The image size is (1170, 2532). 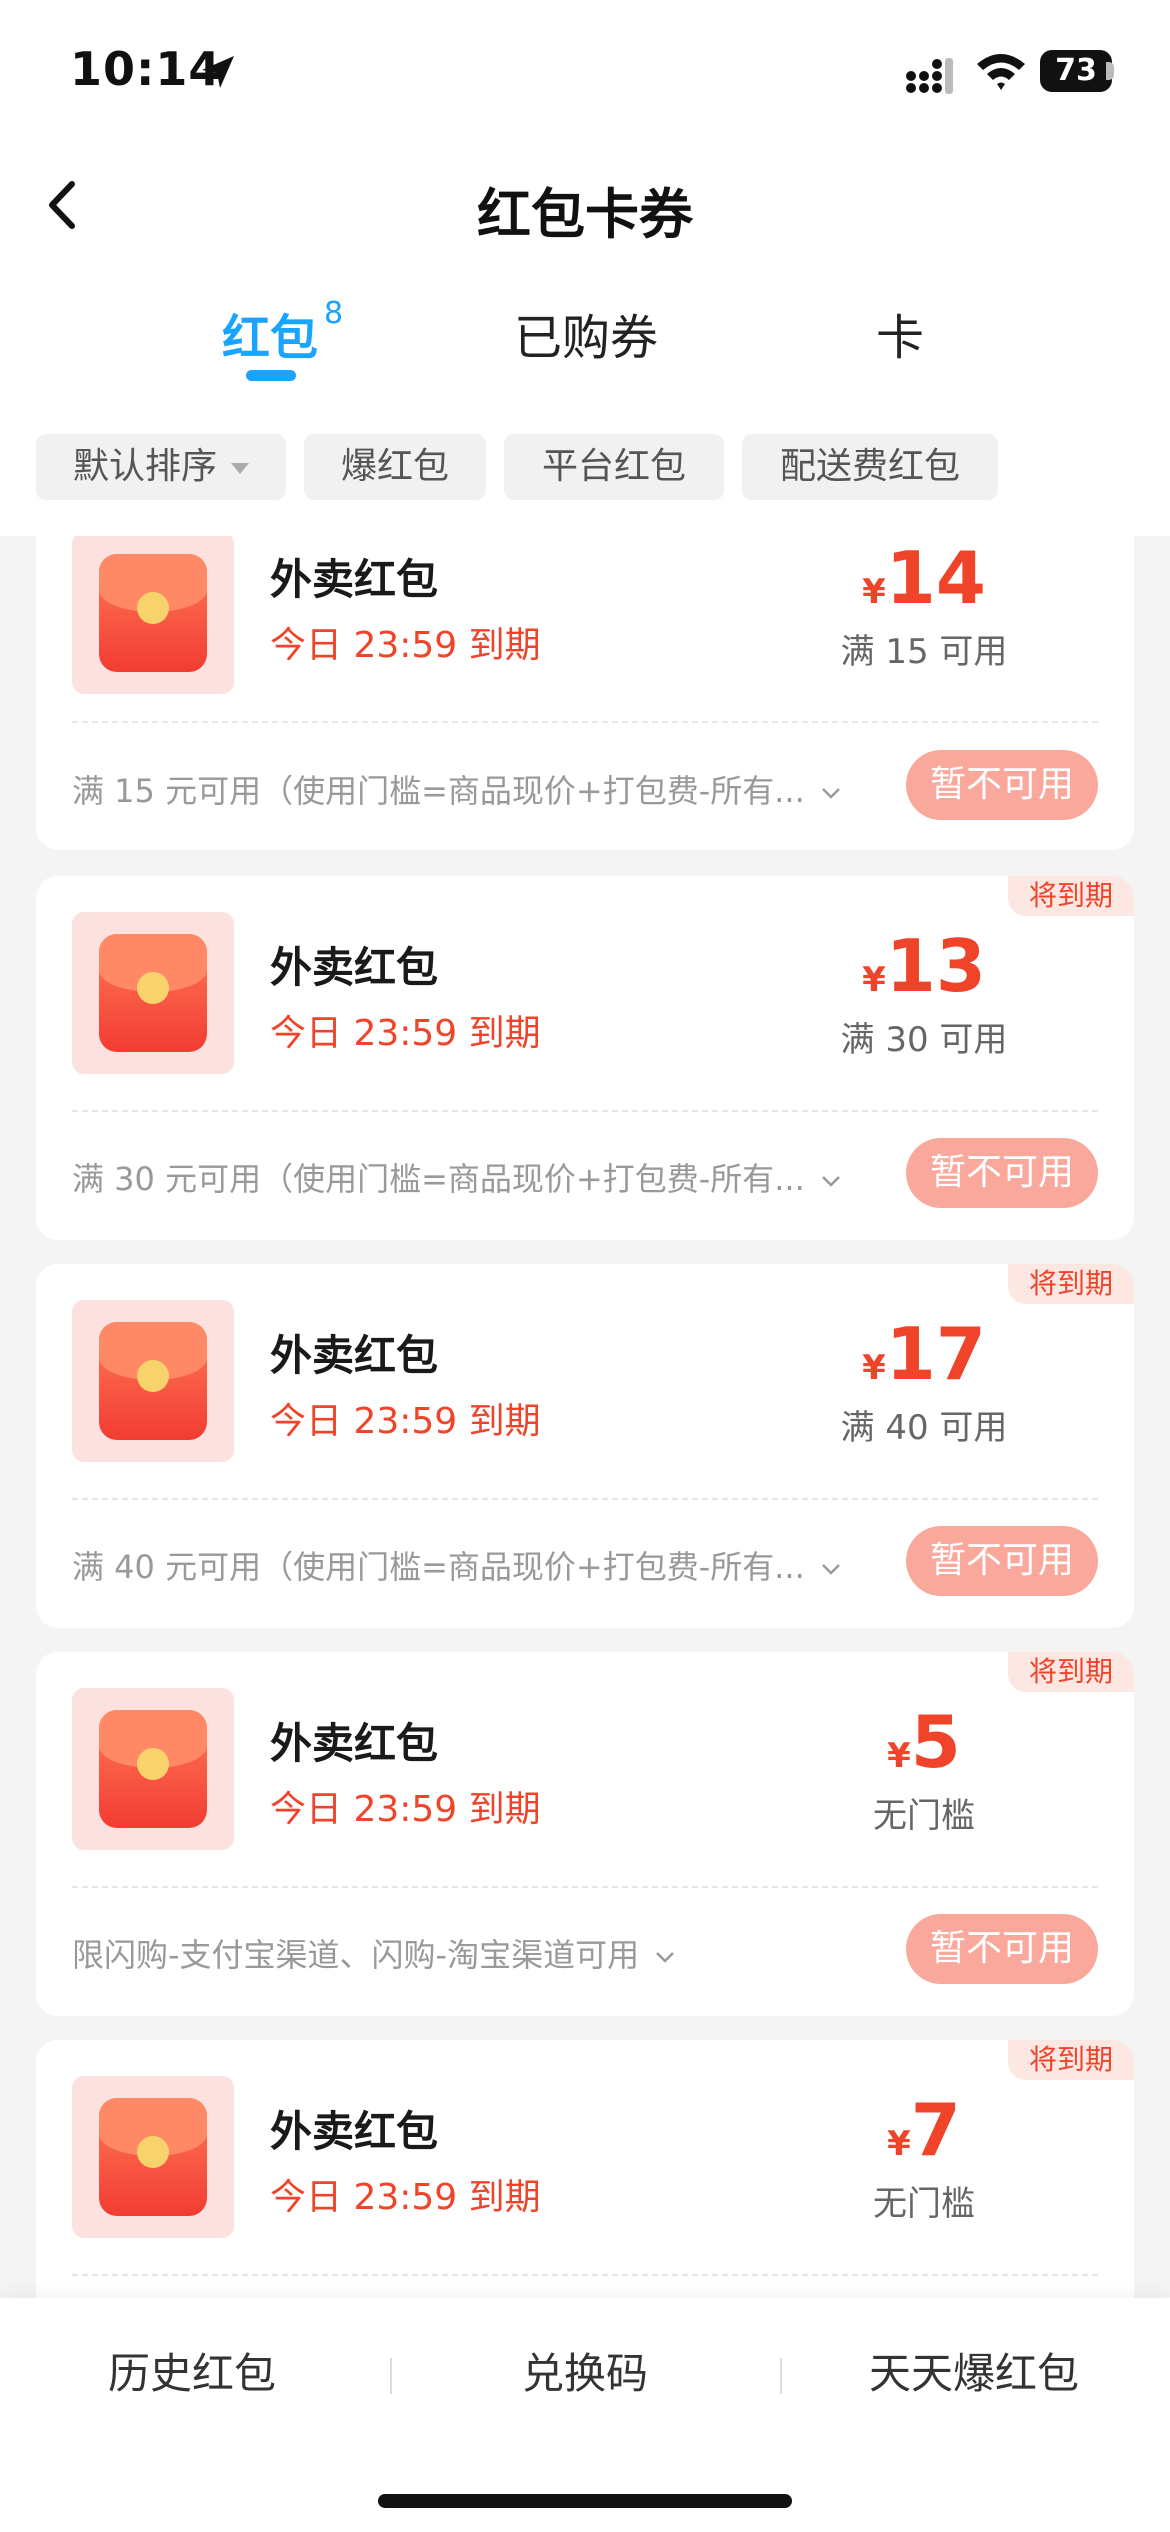 What do you see at coordinates (935, 1742) in the screenshot?
I see `amount-value: 5` at bounding box center [935, 1742].